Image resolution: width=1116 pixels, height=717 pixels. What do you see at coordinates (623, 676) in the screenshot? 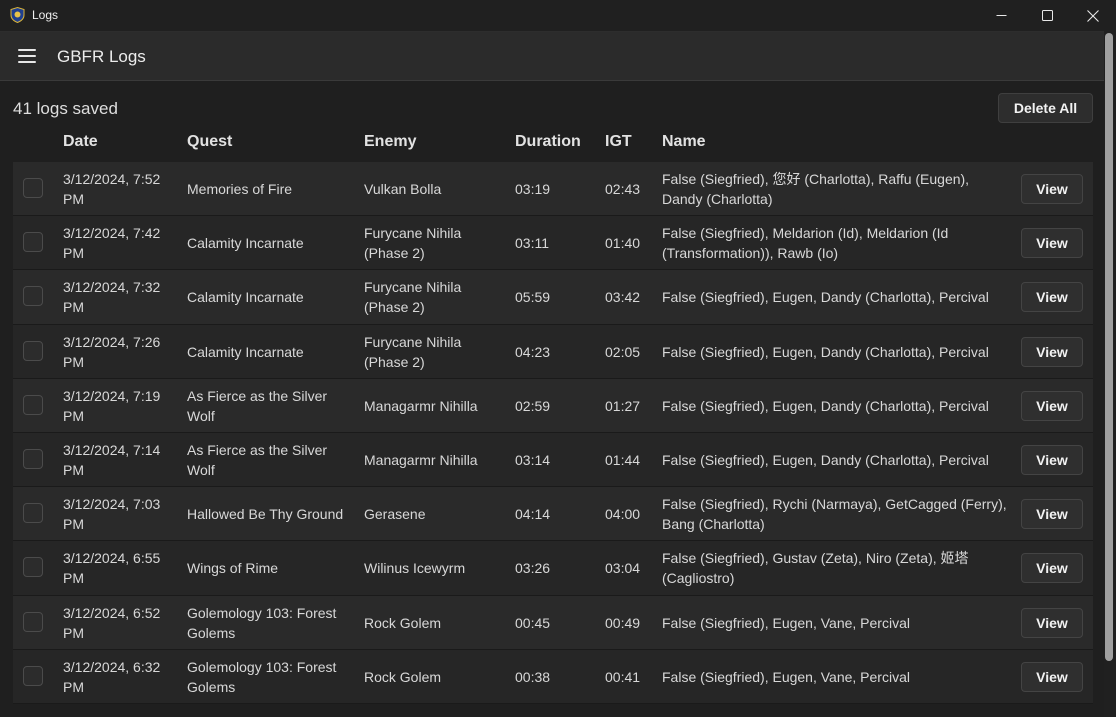
I see `row-igt: 00:41` at bounding box center [623, 676].